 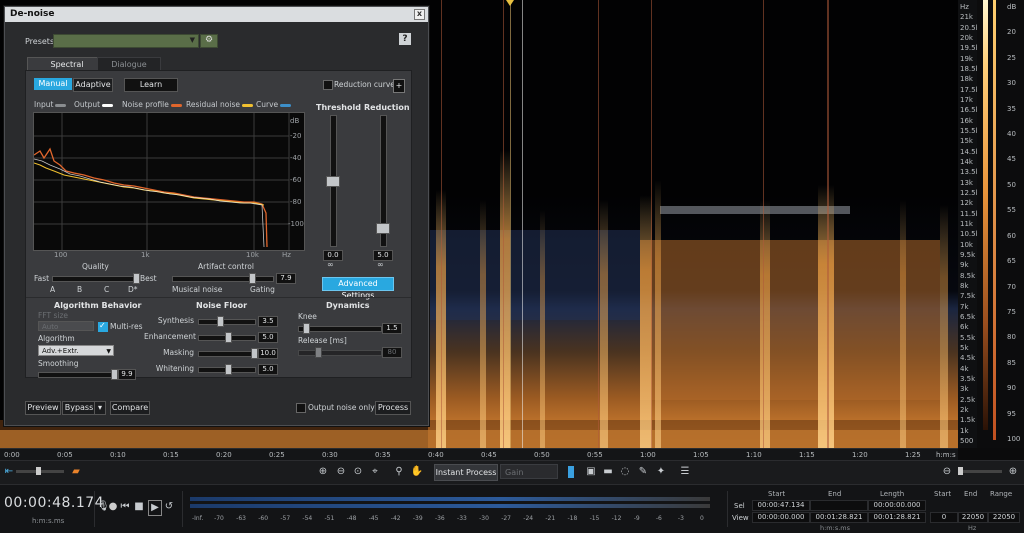 What do you see at coordinates (358, 288) in the screenshot?
I see `advanced-settings-button: Advanced Settings` at bounding box center [358, 288].